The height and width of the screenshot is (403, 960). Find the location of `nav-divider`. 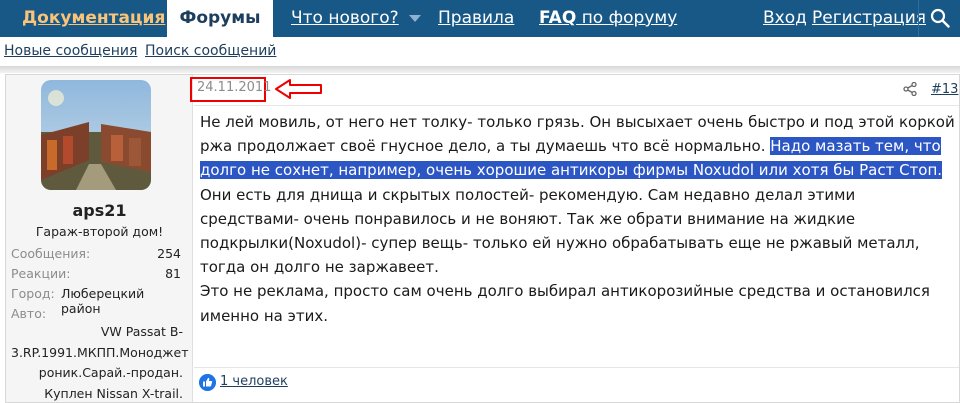

nav-divider is located at coordinates (918, 18).